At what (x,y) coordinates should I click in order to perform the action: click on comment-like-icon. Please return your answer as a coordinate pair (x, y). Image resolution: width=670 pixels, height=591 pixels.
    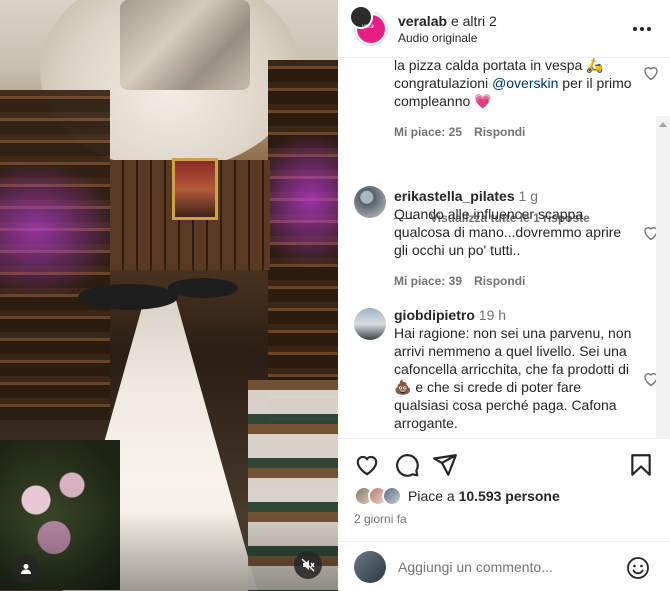
    Looking at the image, I should click on (651, 73).